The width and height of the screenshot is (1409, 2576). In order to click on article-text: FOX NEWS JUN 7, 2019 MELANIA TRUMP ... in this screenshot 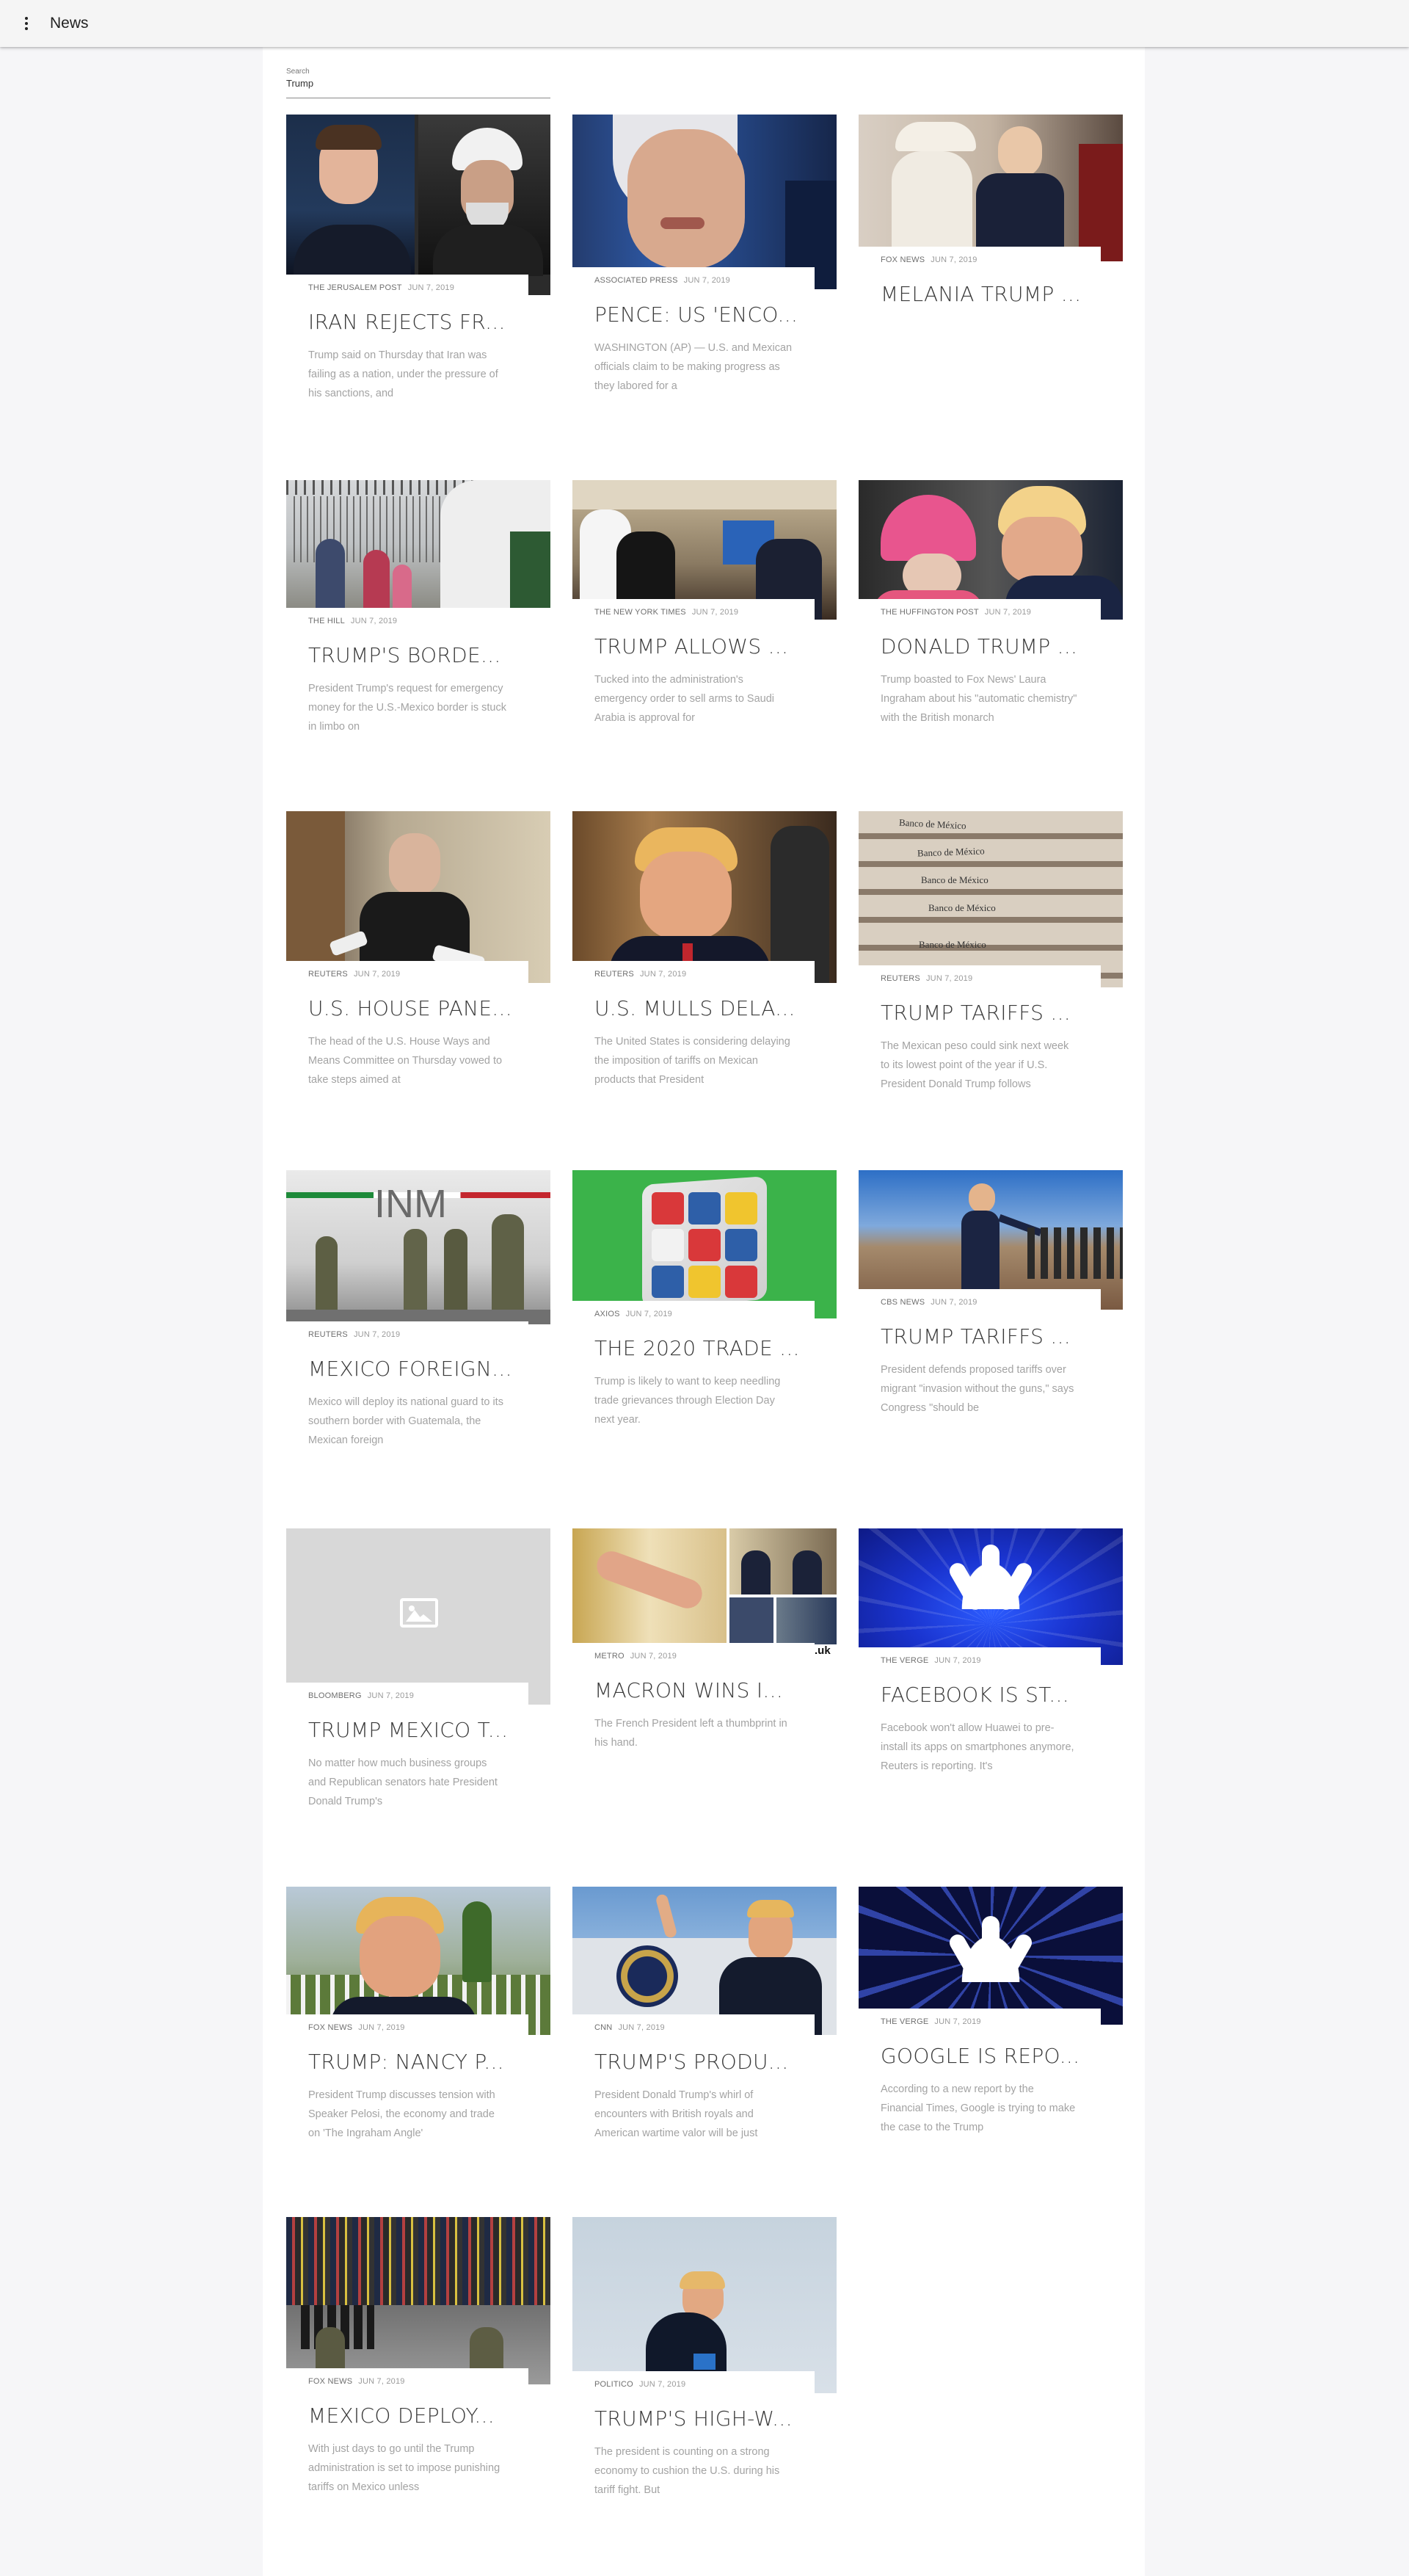, I will do `click(980, 311)`.